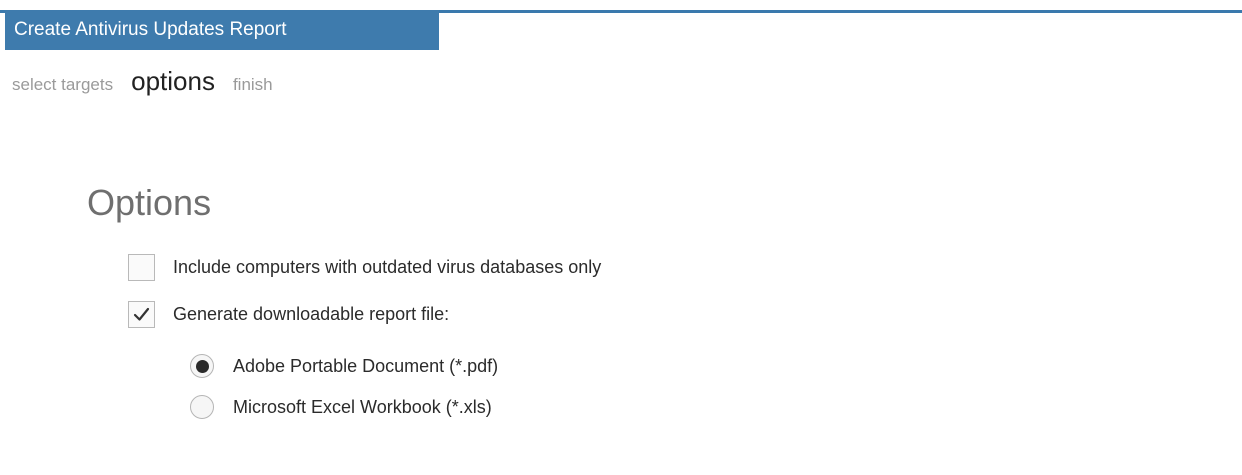  I want to click on generate-file-option: Generate downloadable report file:, so click(288, 314).